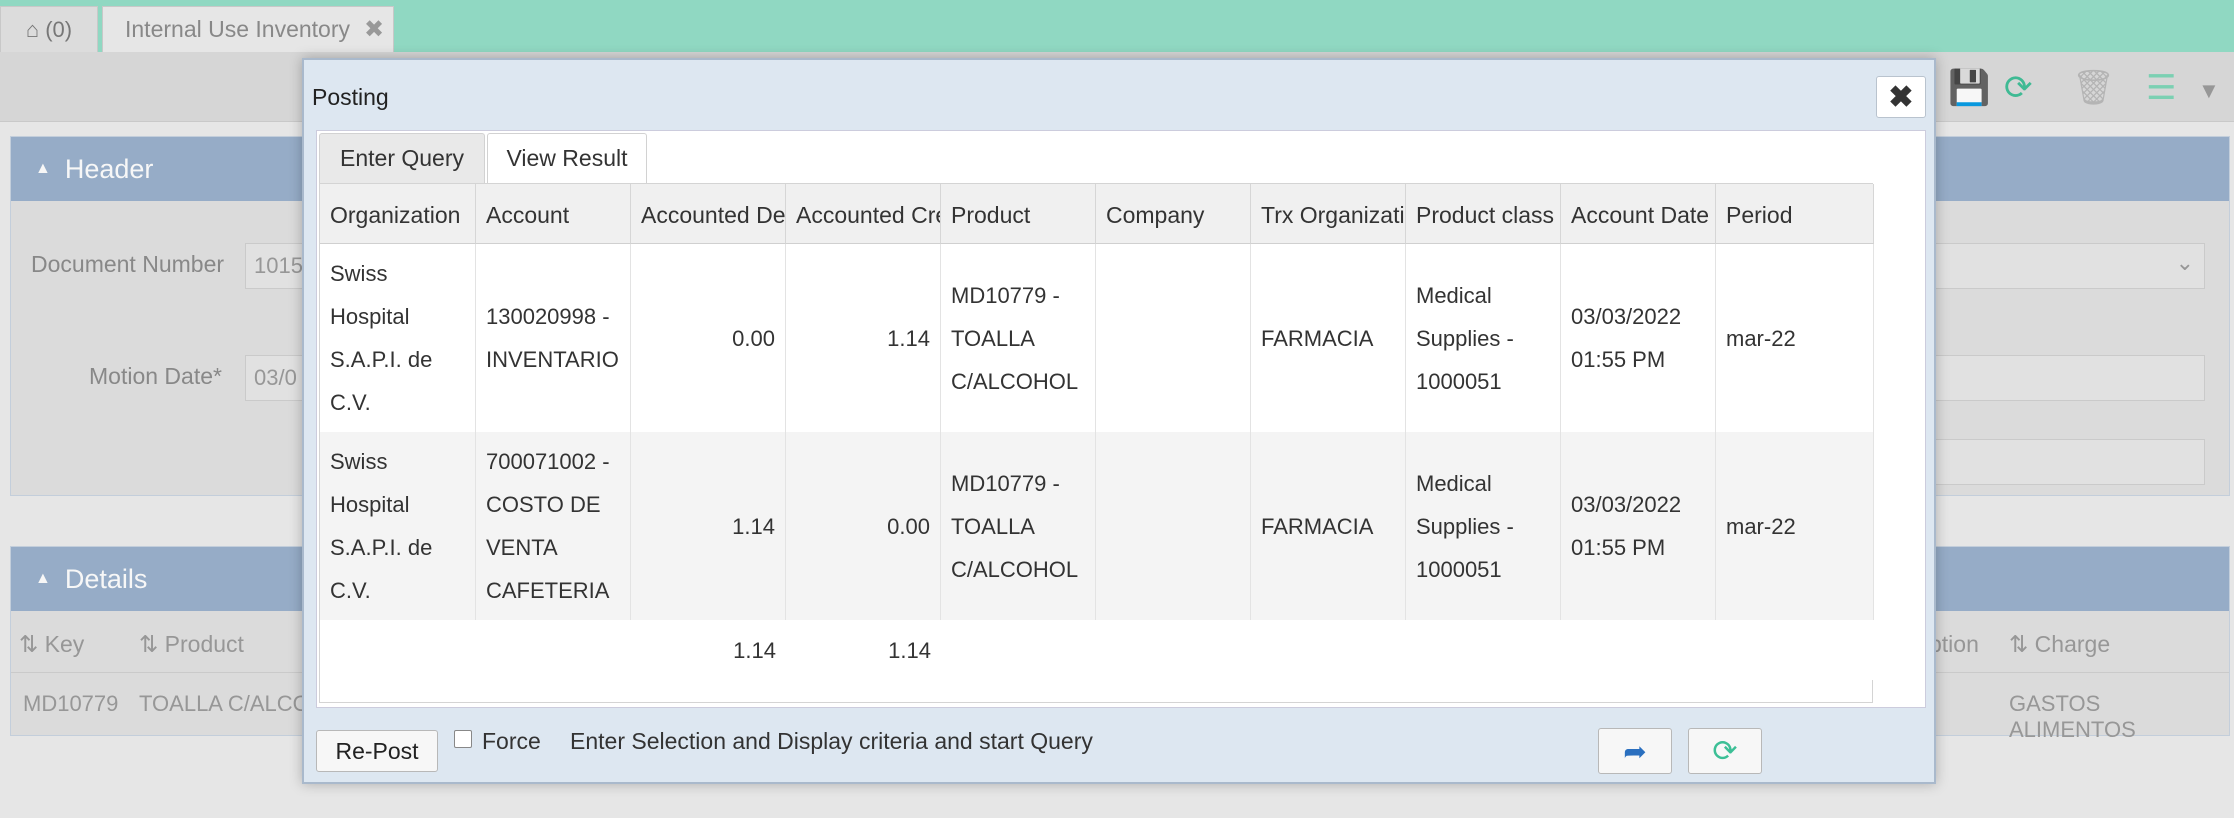 Image resolution: width=2234 pixels, height=818 pixels. What do you see at coordinates (475, 650) in the screenshot?
I see `totals-spacer` at bounding box center [475, 650].